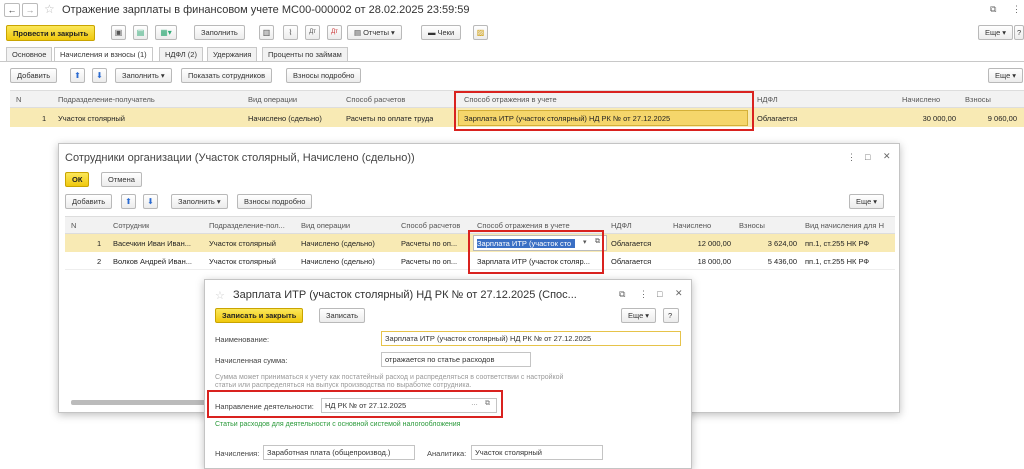 The height and width of the screenshot is (469, 1024). What do you see at coordinates (777, 118) in the screenshot?
I see `row-ndfl: Облагается` at bounding box center [777, 118].